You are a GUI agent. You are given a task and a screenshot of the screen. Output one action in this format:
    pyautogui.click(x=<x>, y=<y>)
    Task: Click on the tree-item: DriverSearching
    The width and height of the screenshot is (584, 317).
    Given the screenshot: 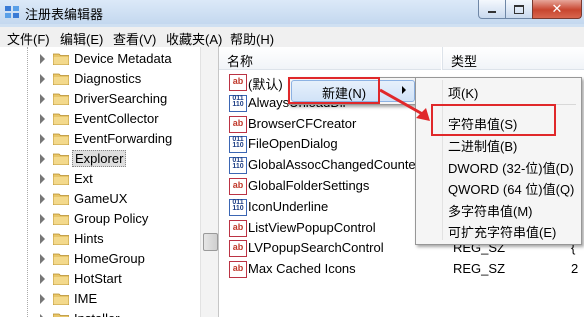 What is the action you would take?
    pyautogui.click(x=100, y=99)
    